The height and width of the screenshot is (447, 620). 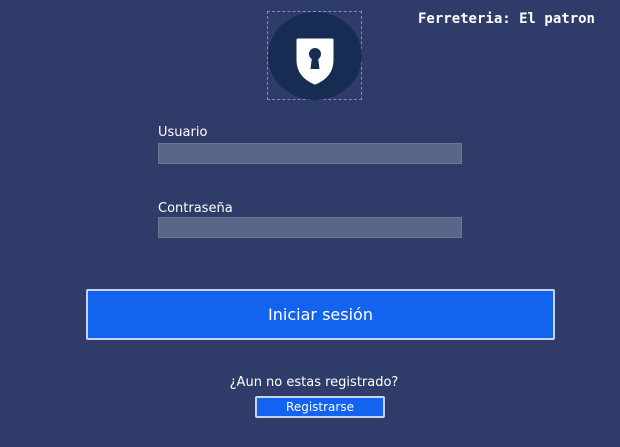 I want to click on keyhole-shield-icon, so click(x=315, y=56).